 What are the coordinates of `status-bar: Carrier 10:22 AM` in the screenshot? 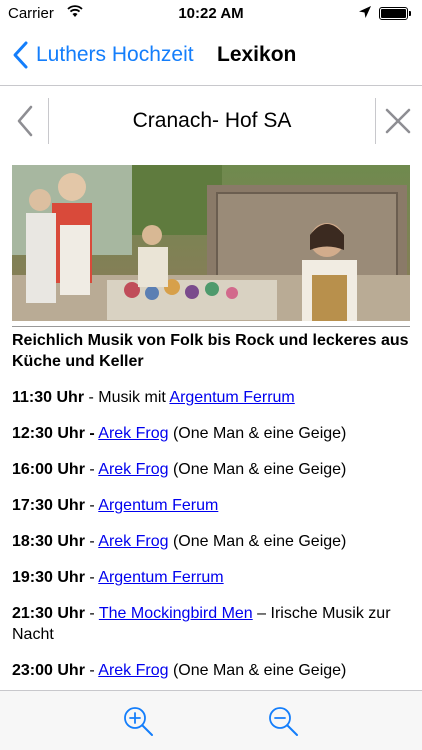 It's located at (211, 14).